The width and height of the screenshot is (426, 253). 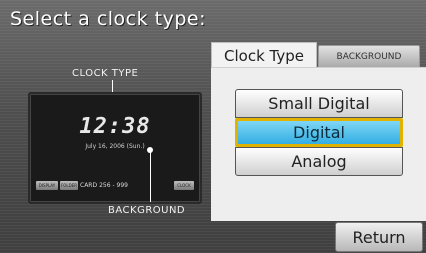 What do you see at coordinates (105, 73) in the screenshot?
I see `clock-type-callout-label: CLOCK TYPE` at bounding box center [105, 73].